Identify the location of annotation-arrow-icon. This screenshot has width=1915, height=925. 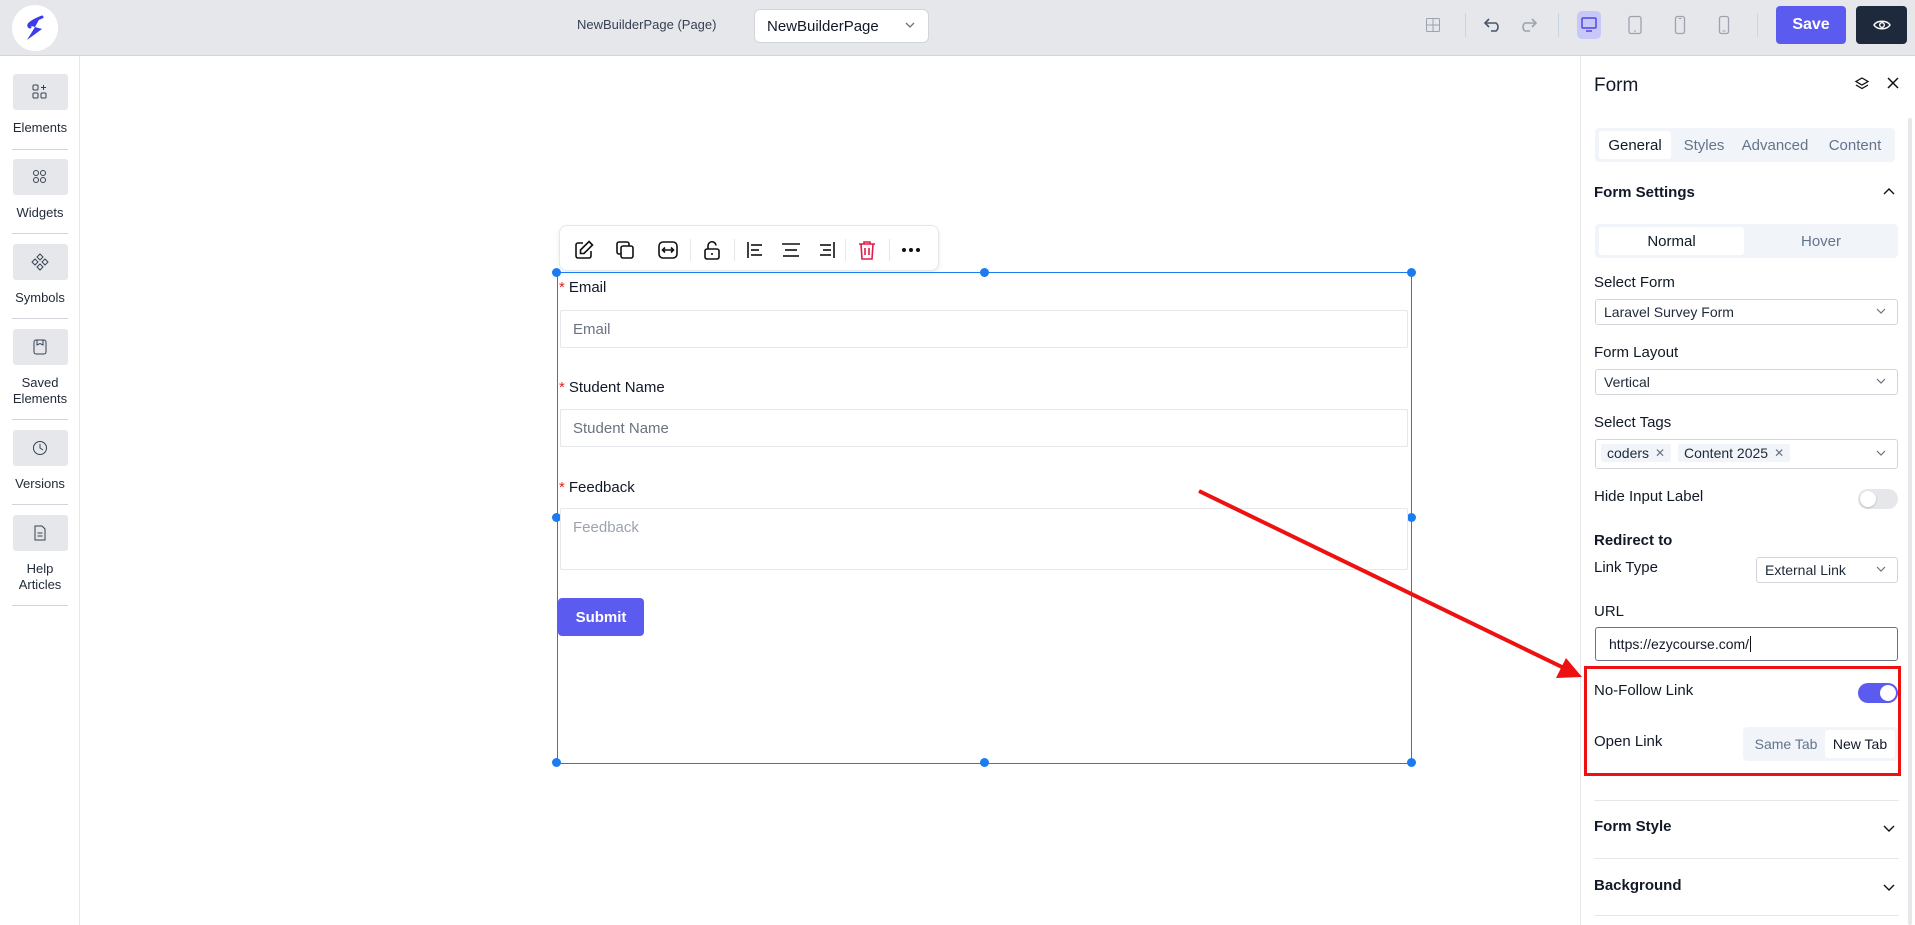
(1390, 583).